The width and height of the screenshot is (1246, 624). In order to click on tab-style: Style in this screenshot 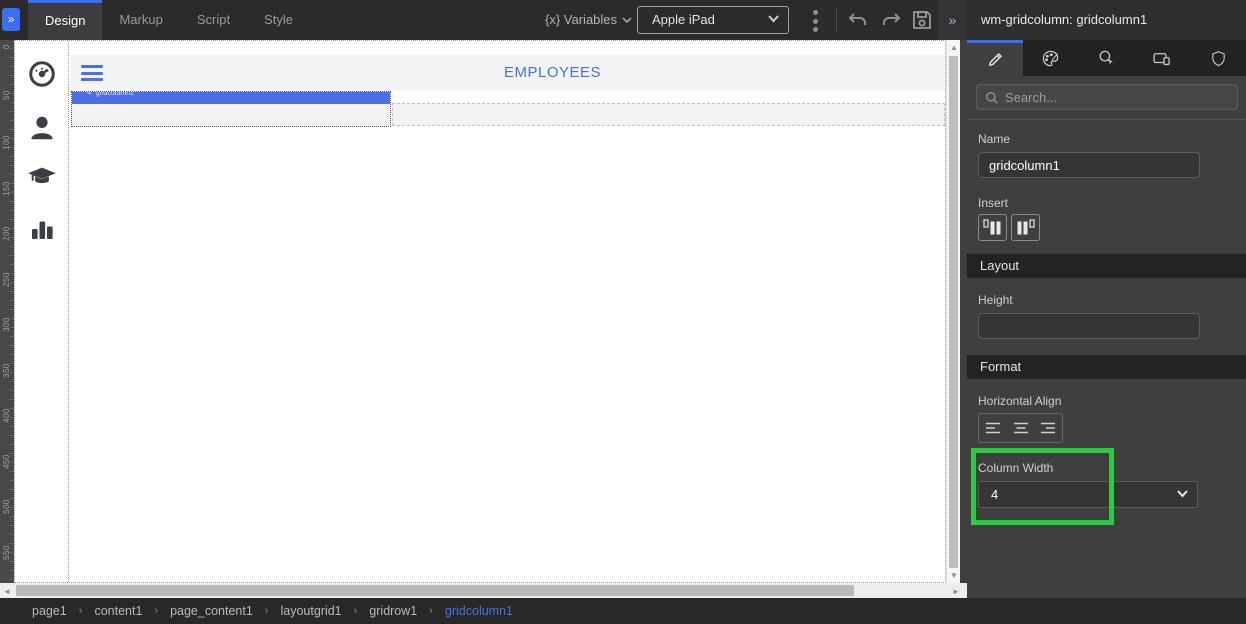, I will do `click(278, 20)`.